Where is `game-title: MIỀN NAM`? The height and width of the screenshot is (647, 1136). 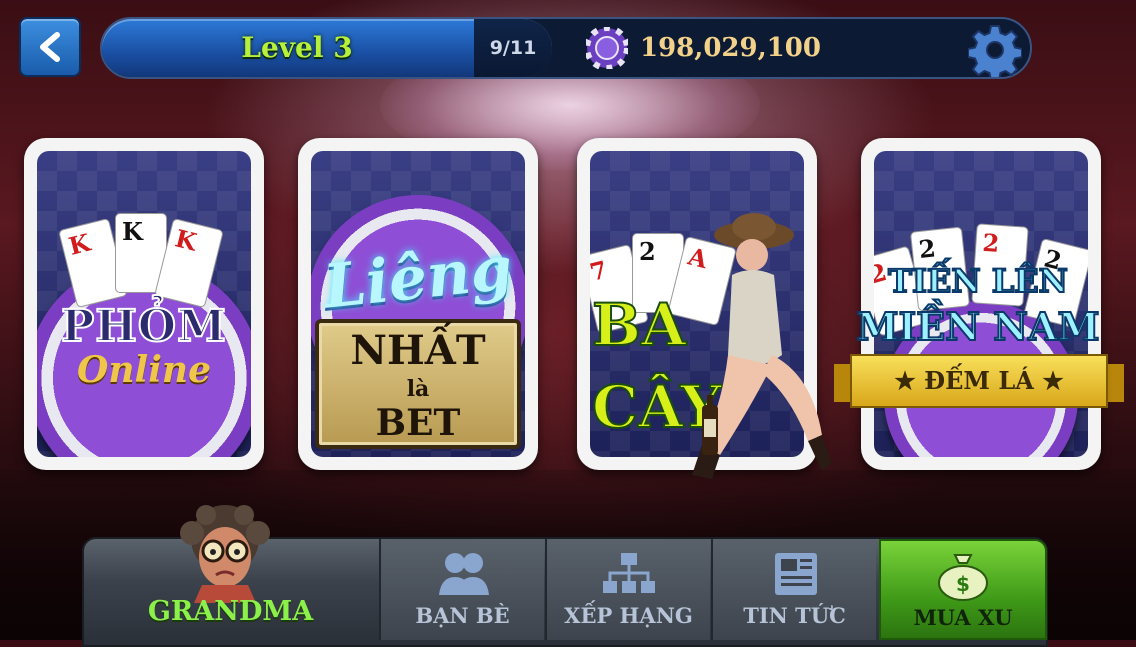 game-title: MIỀN NAM is located at coordinates (977, 326).